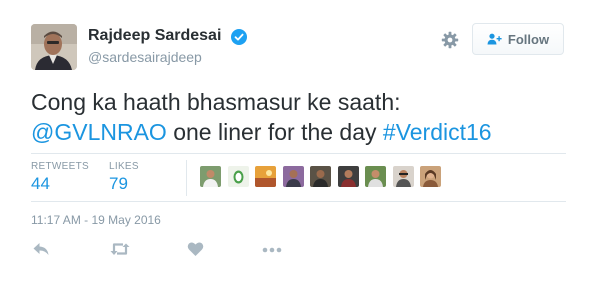 Image resolution: width=600 pixels, height=281 pixels. I want to click on retweet-icon, so click(120, 249).